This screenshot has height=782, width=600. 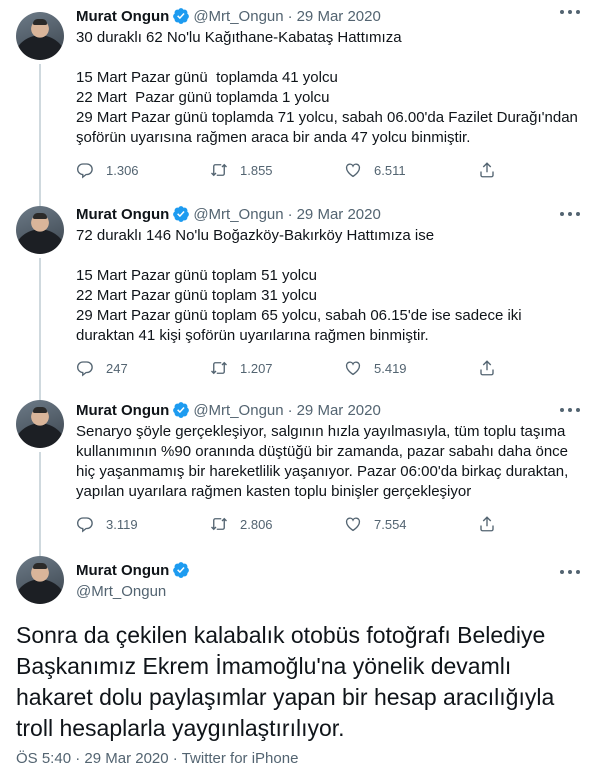 What do you see at coordinates (390, 368) in the screenshot?
I see `like-count: 5.419` at bounding box center [390, 368].